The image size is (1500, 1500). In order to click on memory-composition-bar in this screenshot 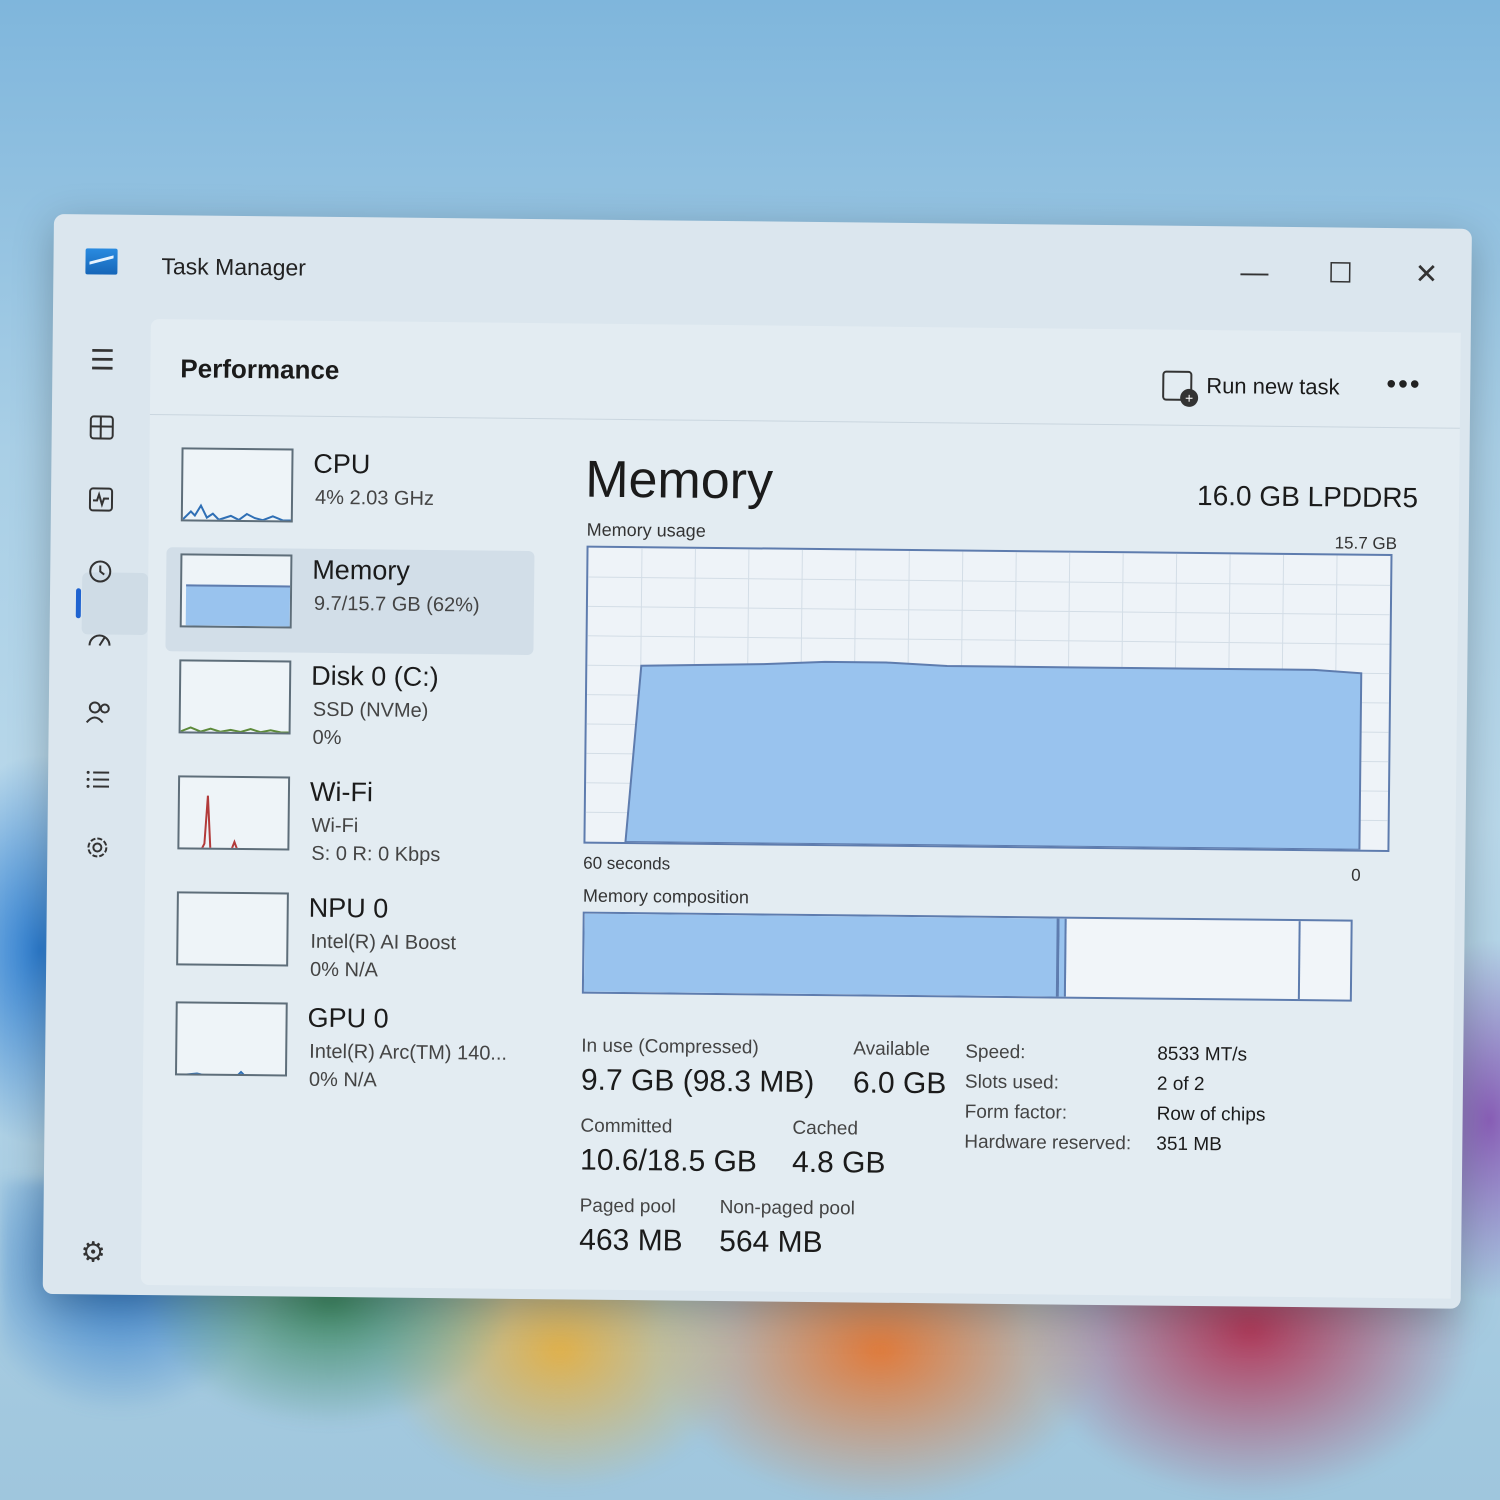, I will do `click(967, 956)`.